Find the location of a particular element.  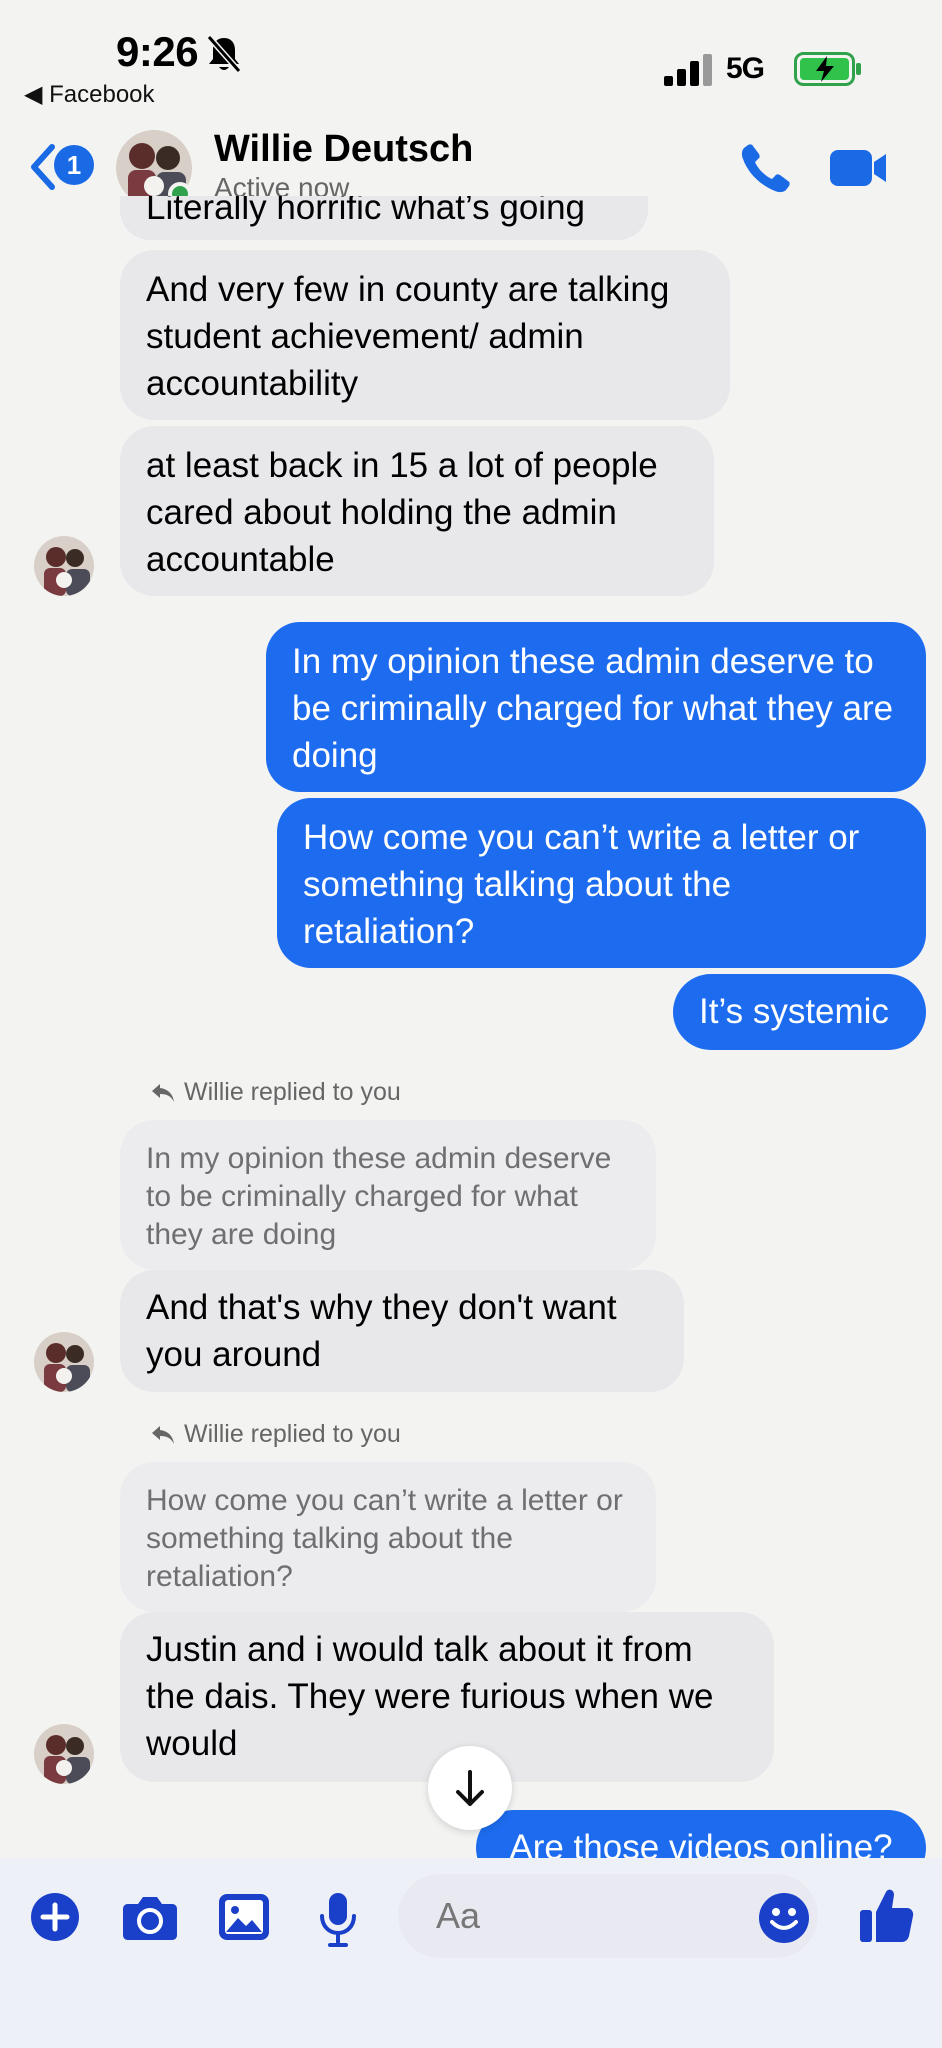

scroll-to-bottom-button is located at coordinates (470, 1788).